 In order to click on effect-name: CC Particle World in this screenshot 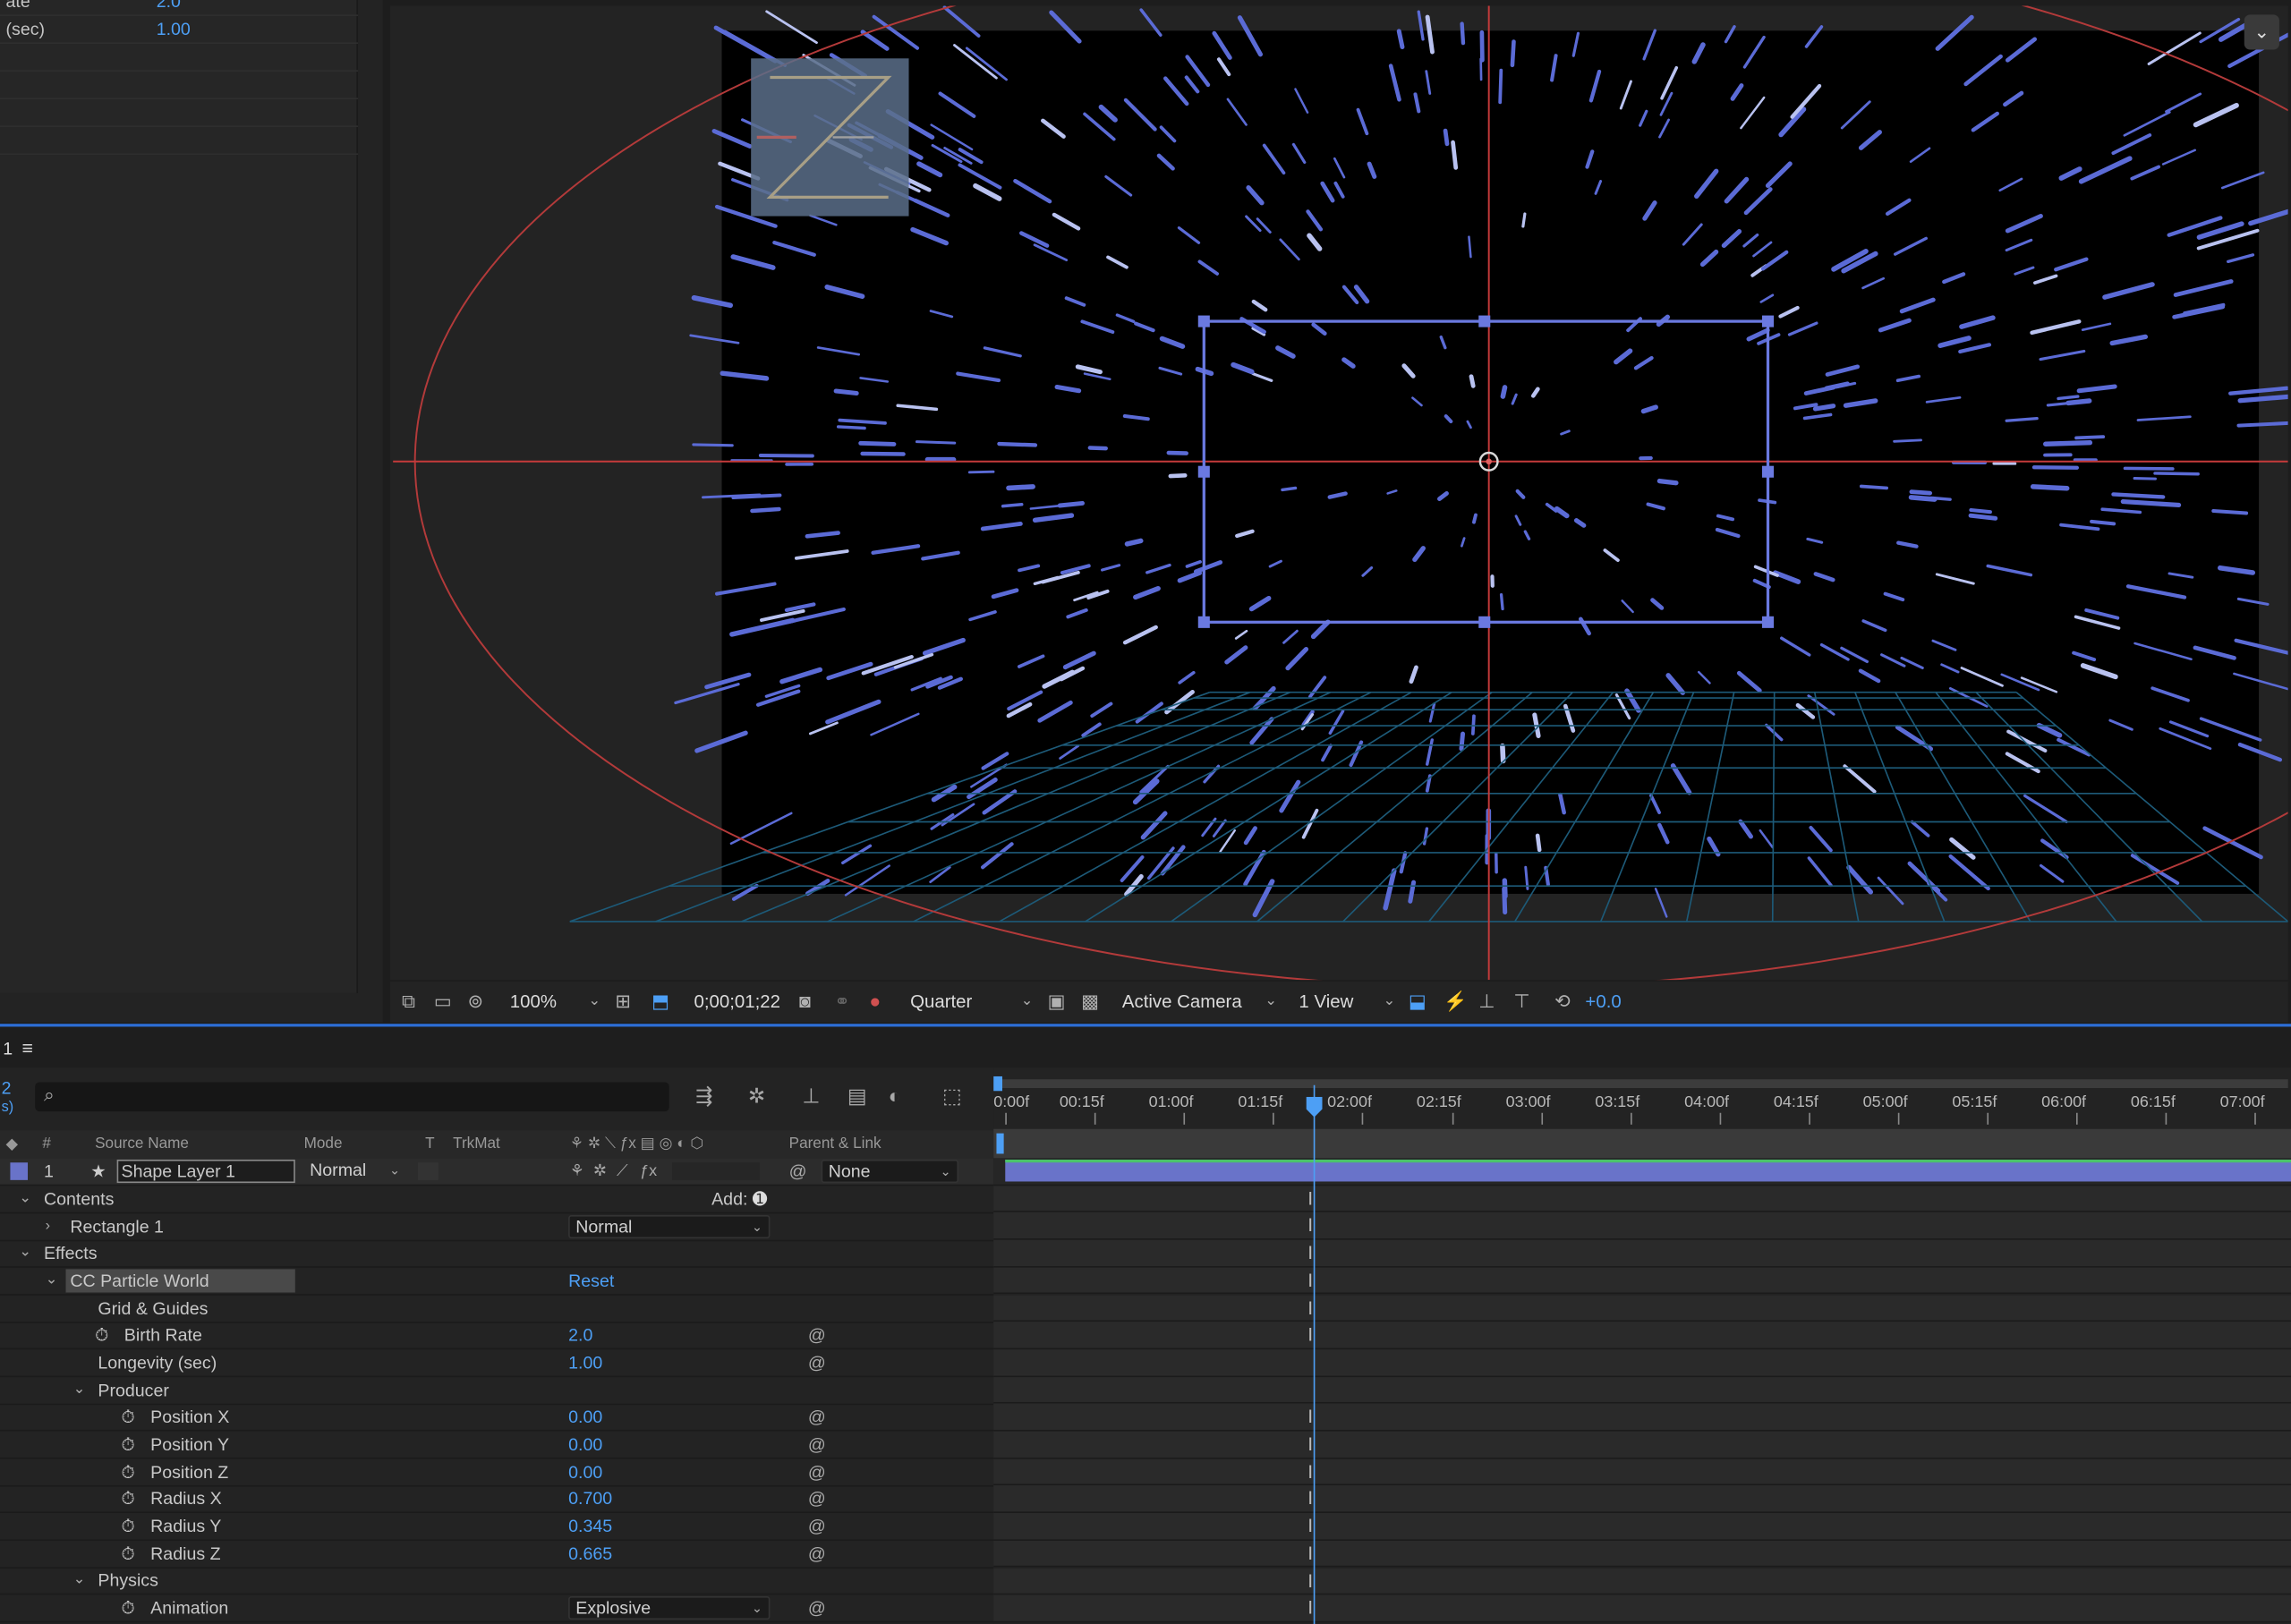, I will do `click(180, 1281)`.